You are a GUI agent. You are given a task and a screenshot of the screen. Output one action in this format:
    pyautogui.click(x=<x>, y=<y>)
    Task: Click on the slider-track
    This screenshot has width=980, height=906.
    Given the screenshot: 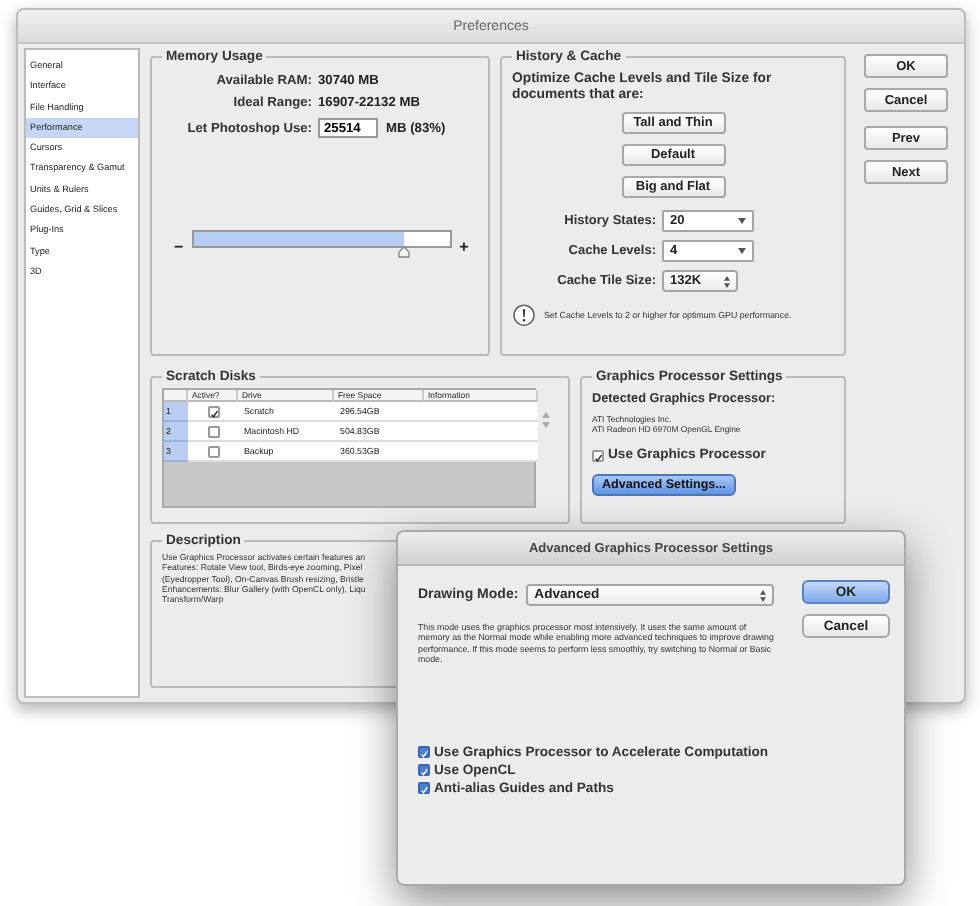 What is the action you would take?
    pyautogui.click(x=321, y=239)
    